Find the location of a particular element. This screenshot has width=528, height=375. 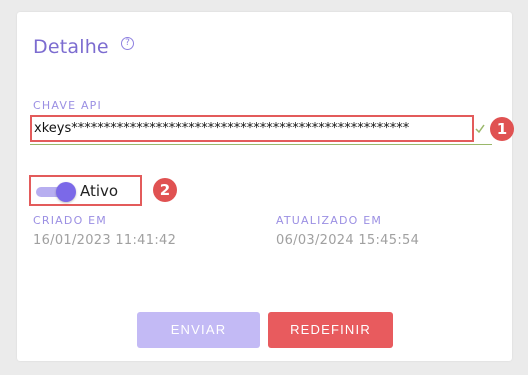

api-key-field is located at coordinates (261, 130).